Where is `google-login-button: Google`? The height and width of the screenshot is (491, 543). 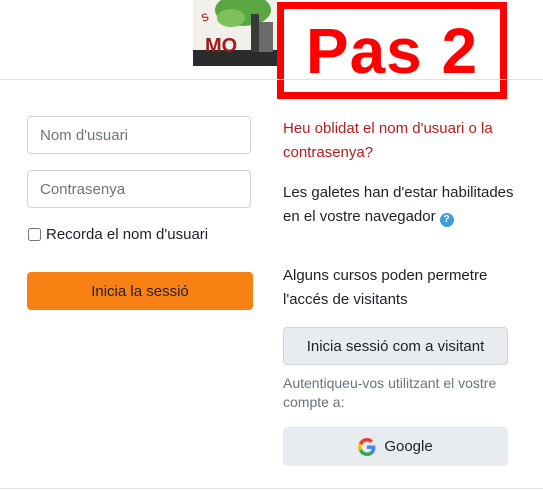 google-login-button: Google is located at coordinates (395, 446).